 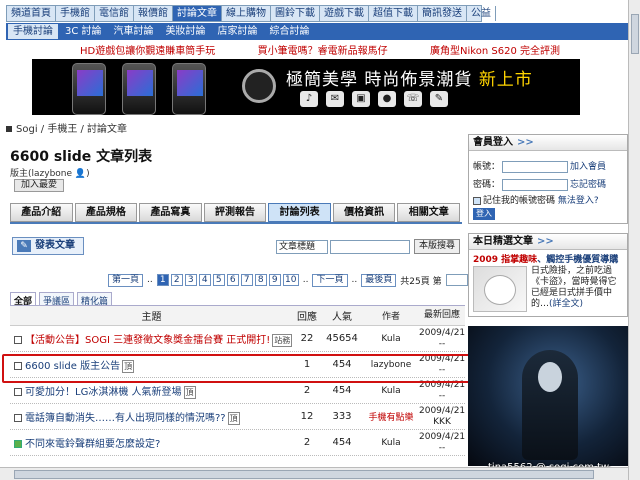 I want to click on subnav-phone-discussion: 手機討論, so click(x=33, y=31).